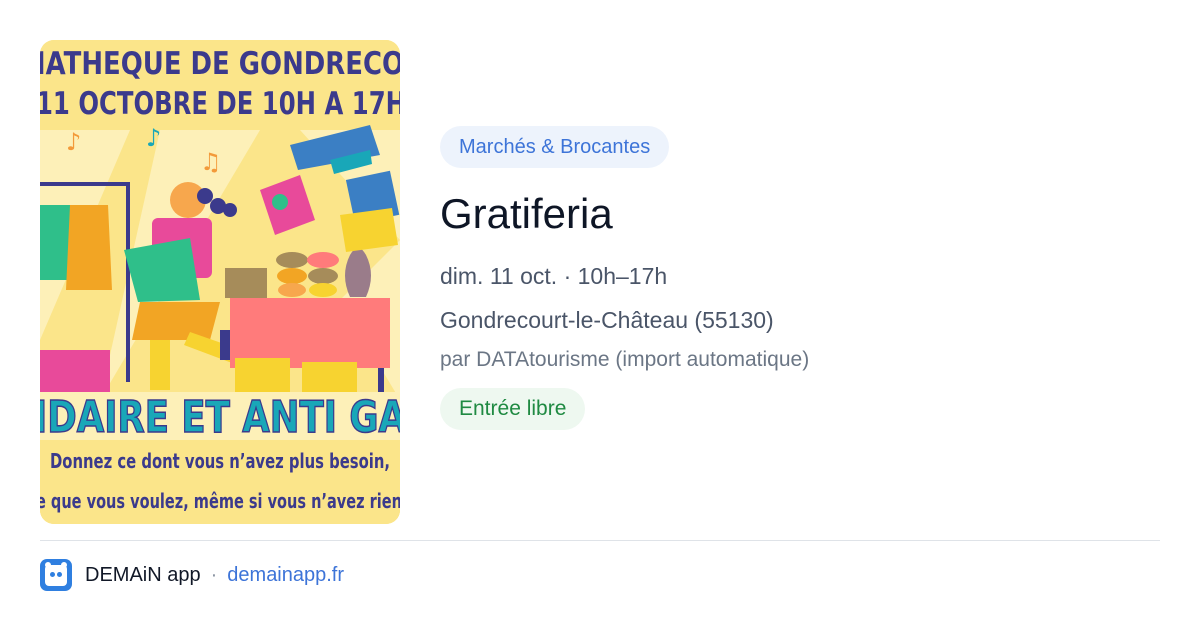 This screenshot has height=630, width=1200. I want to click on event-title: Gratiferia, so click(800, 214).